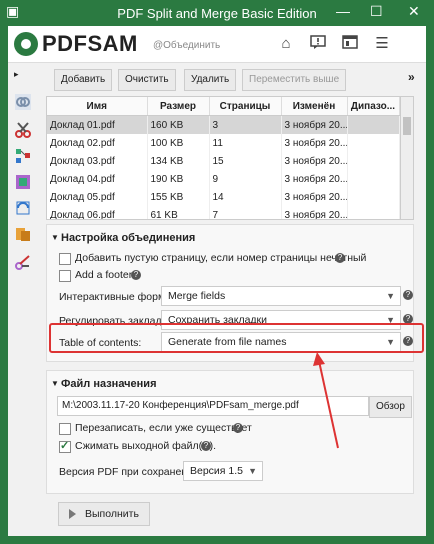 Image resolution: width=434 pixels, height=544 pixels. Describe the element at coordinates (245, 106) in the screenshot. I see `column-header: Страницы` at that location.